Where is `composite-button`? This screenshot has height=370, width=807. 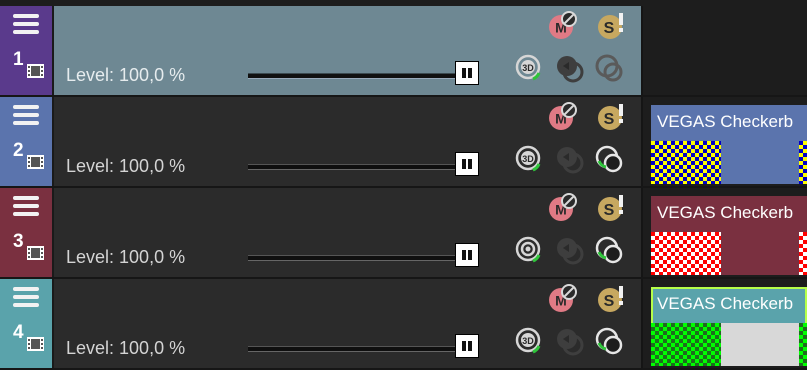 composite-button is located at coordinates (530, 250).